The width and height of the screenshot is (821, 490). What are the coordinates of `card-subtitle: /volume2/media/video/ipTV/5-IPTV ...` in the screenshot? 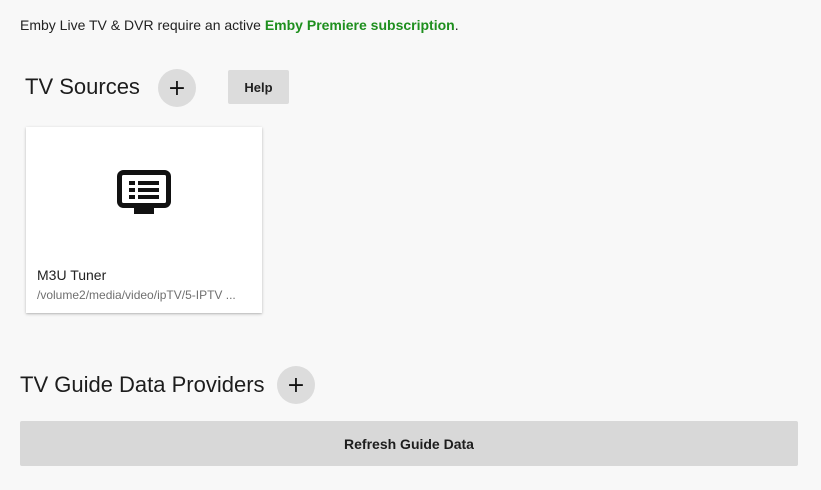 It's located at (136, 295).